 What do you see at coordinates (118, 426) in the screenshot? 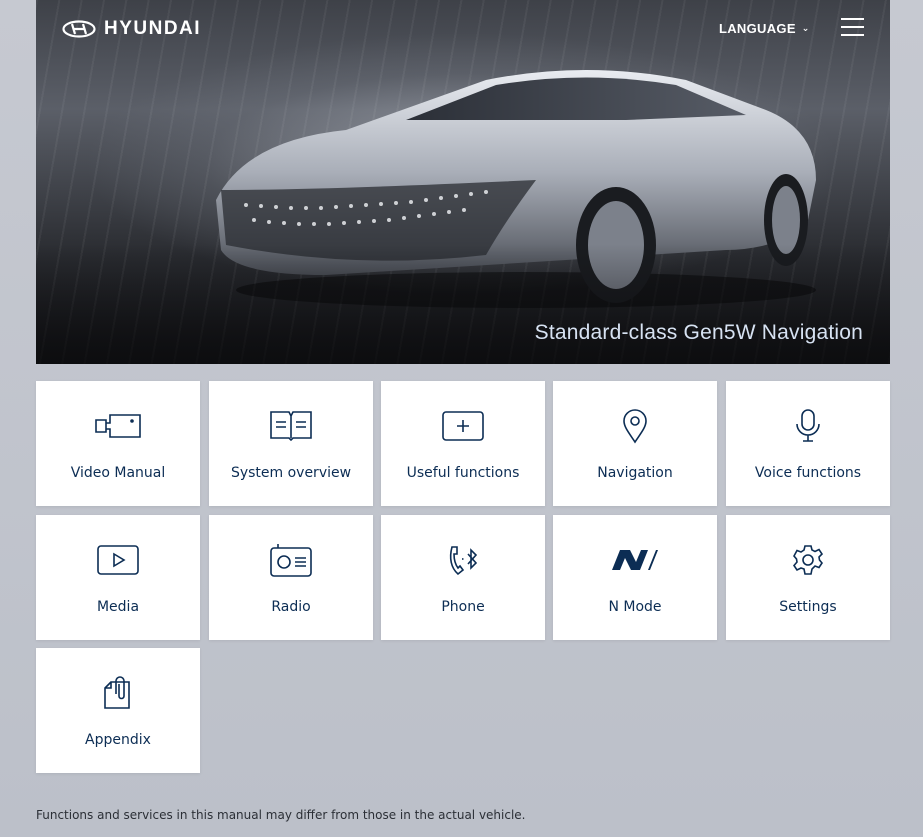
I see `video-camera-icon` at bounding box center [118, 426].